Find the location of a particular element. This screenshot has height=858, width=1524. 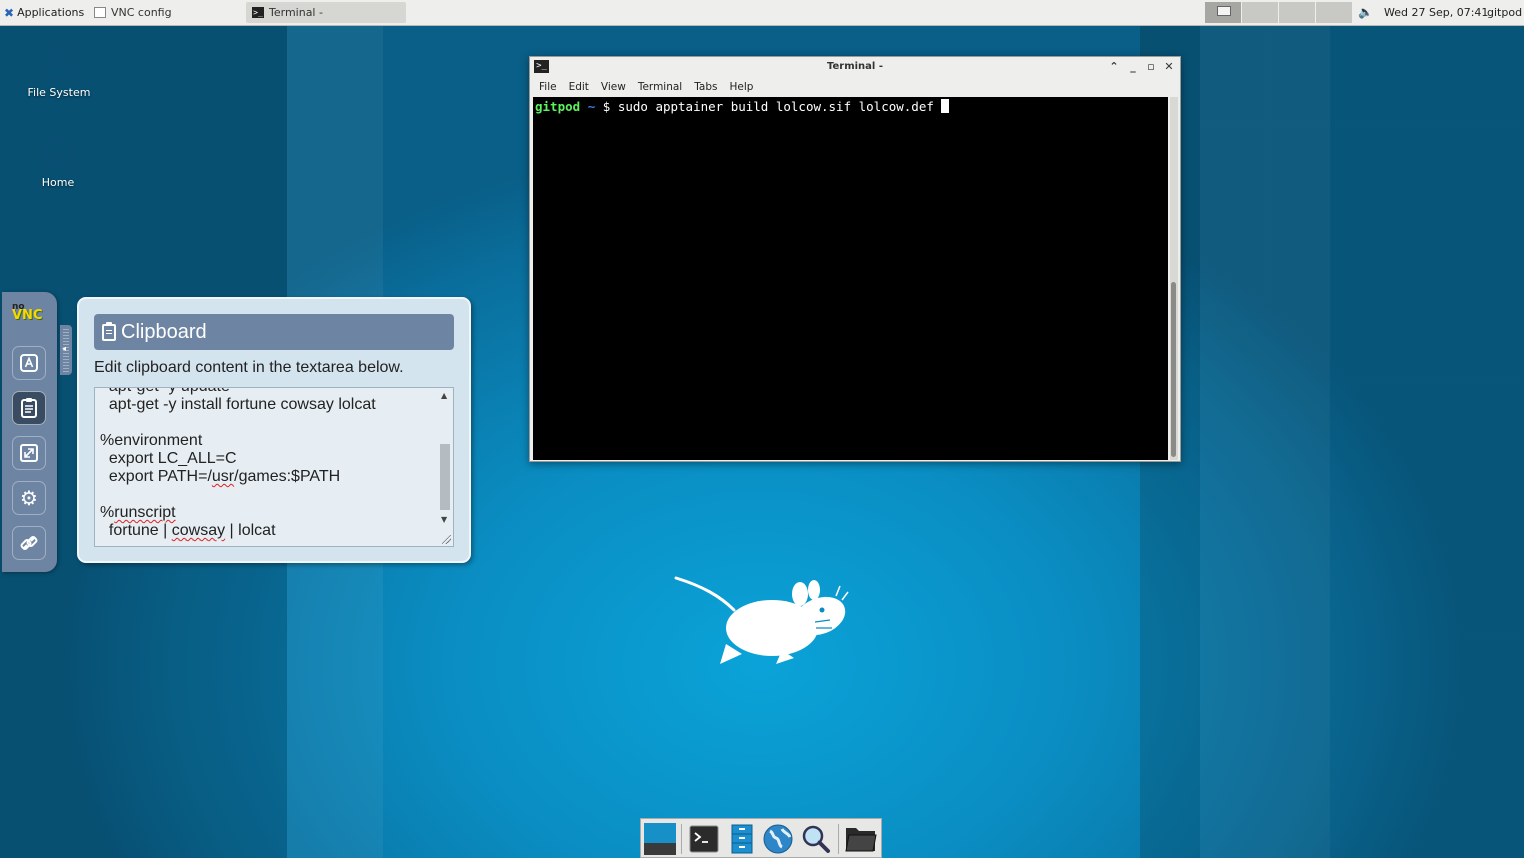

menu-help: Help is located at coordinates (741, 87).